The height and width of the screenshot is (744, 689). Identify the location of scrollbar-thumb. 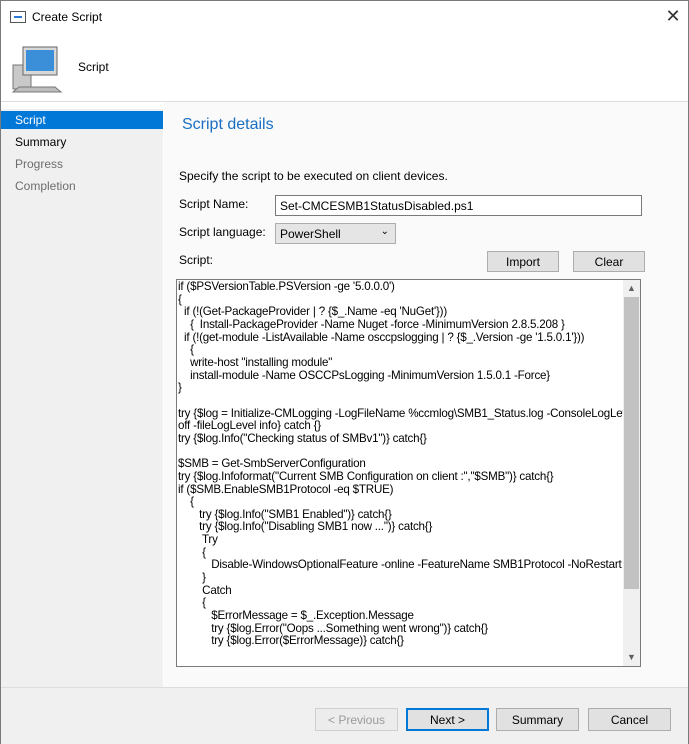
(631, 443).